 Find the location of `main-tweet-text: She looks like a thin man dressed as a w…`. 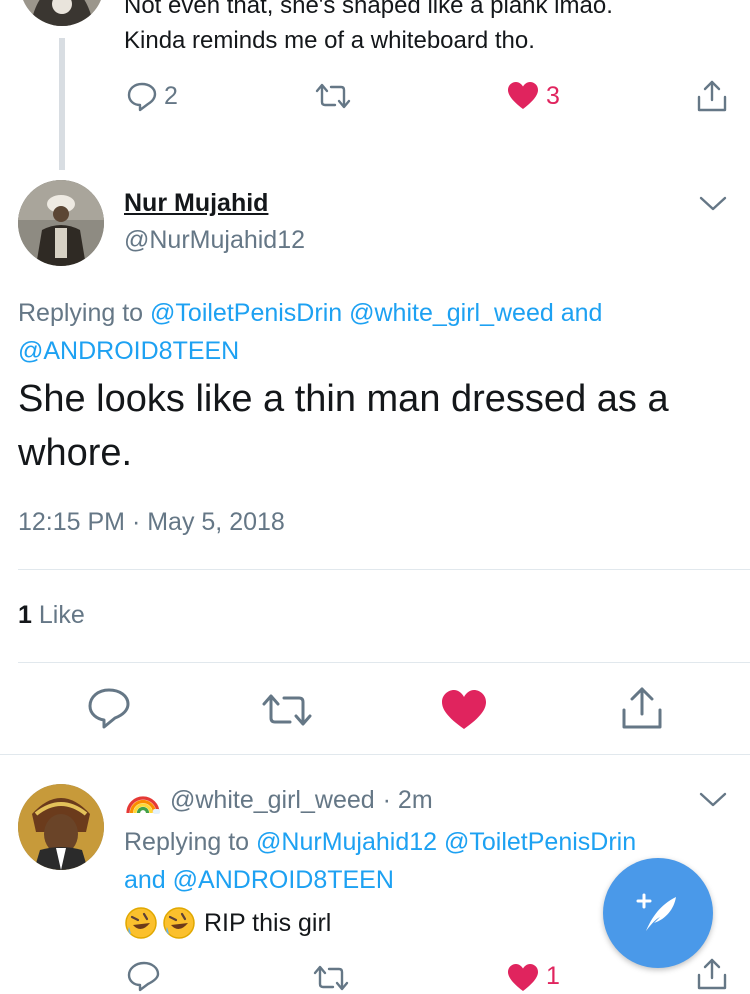

main-tweet-text: She looks like a thin man dressed as a w… is located at coordinates (374, 426).